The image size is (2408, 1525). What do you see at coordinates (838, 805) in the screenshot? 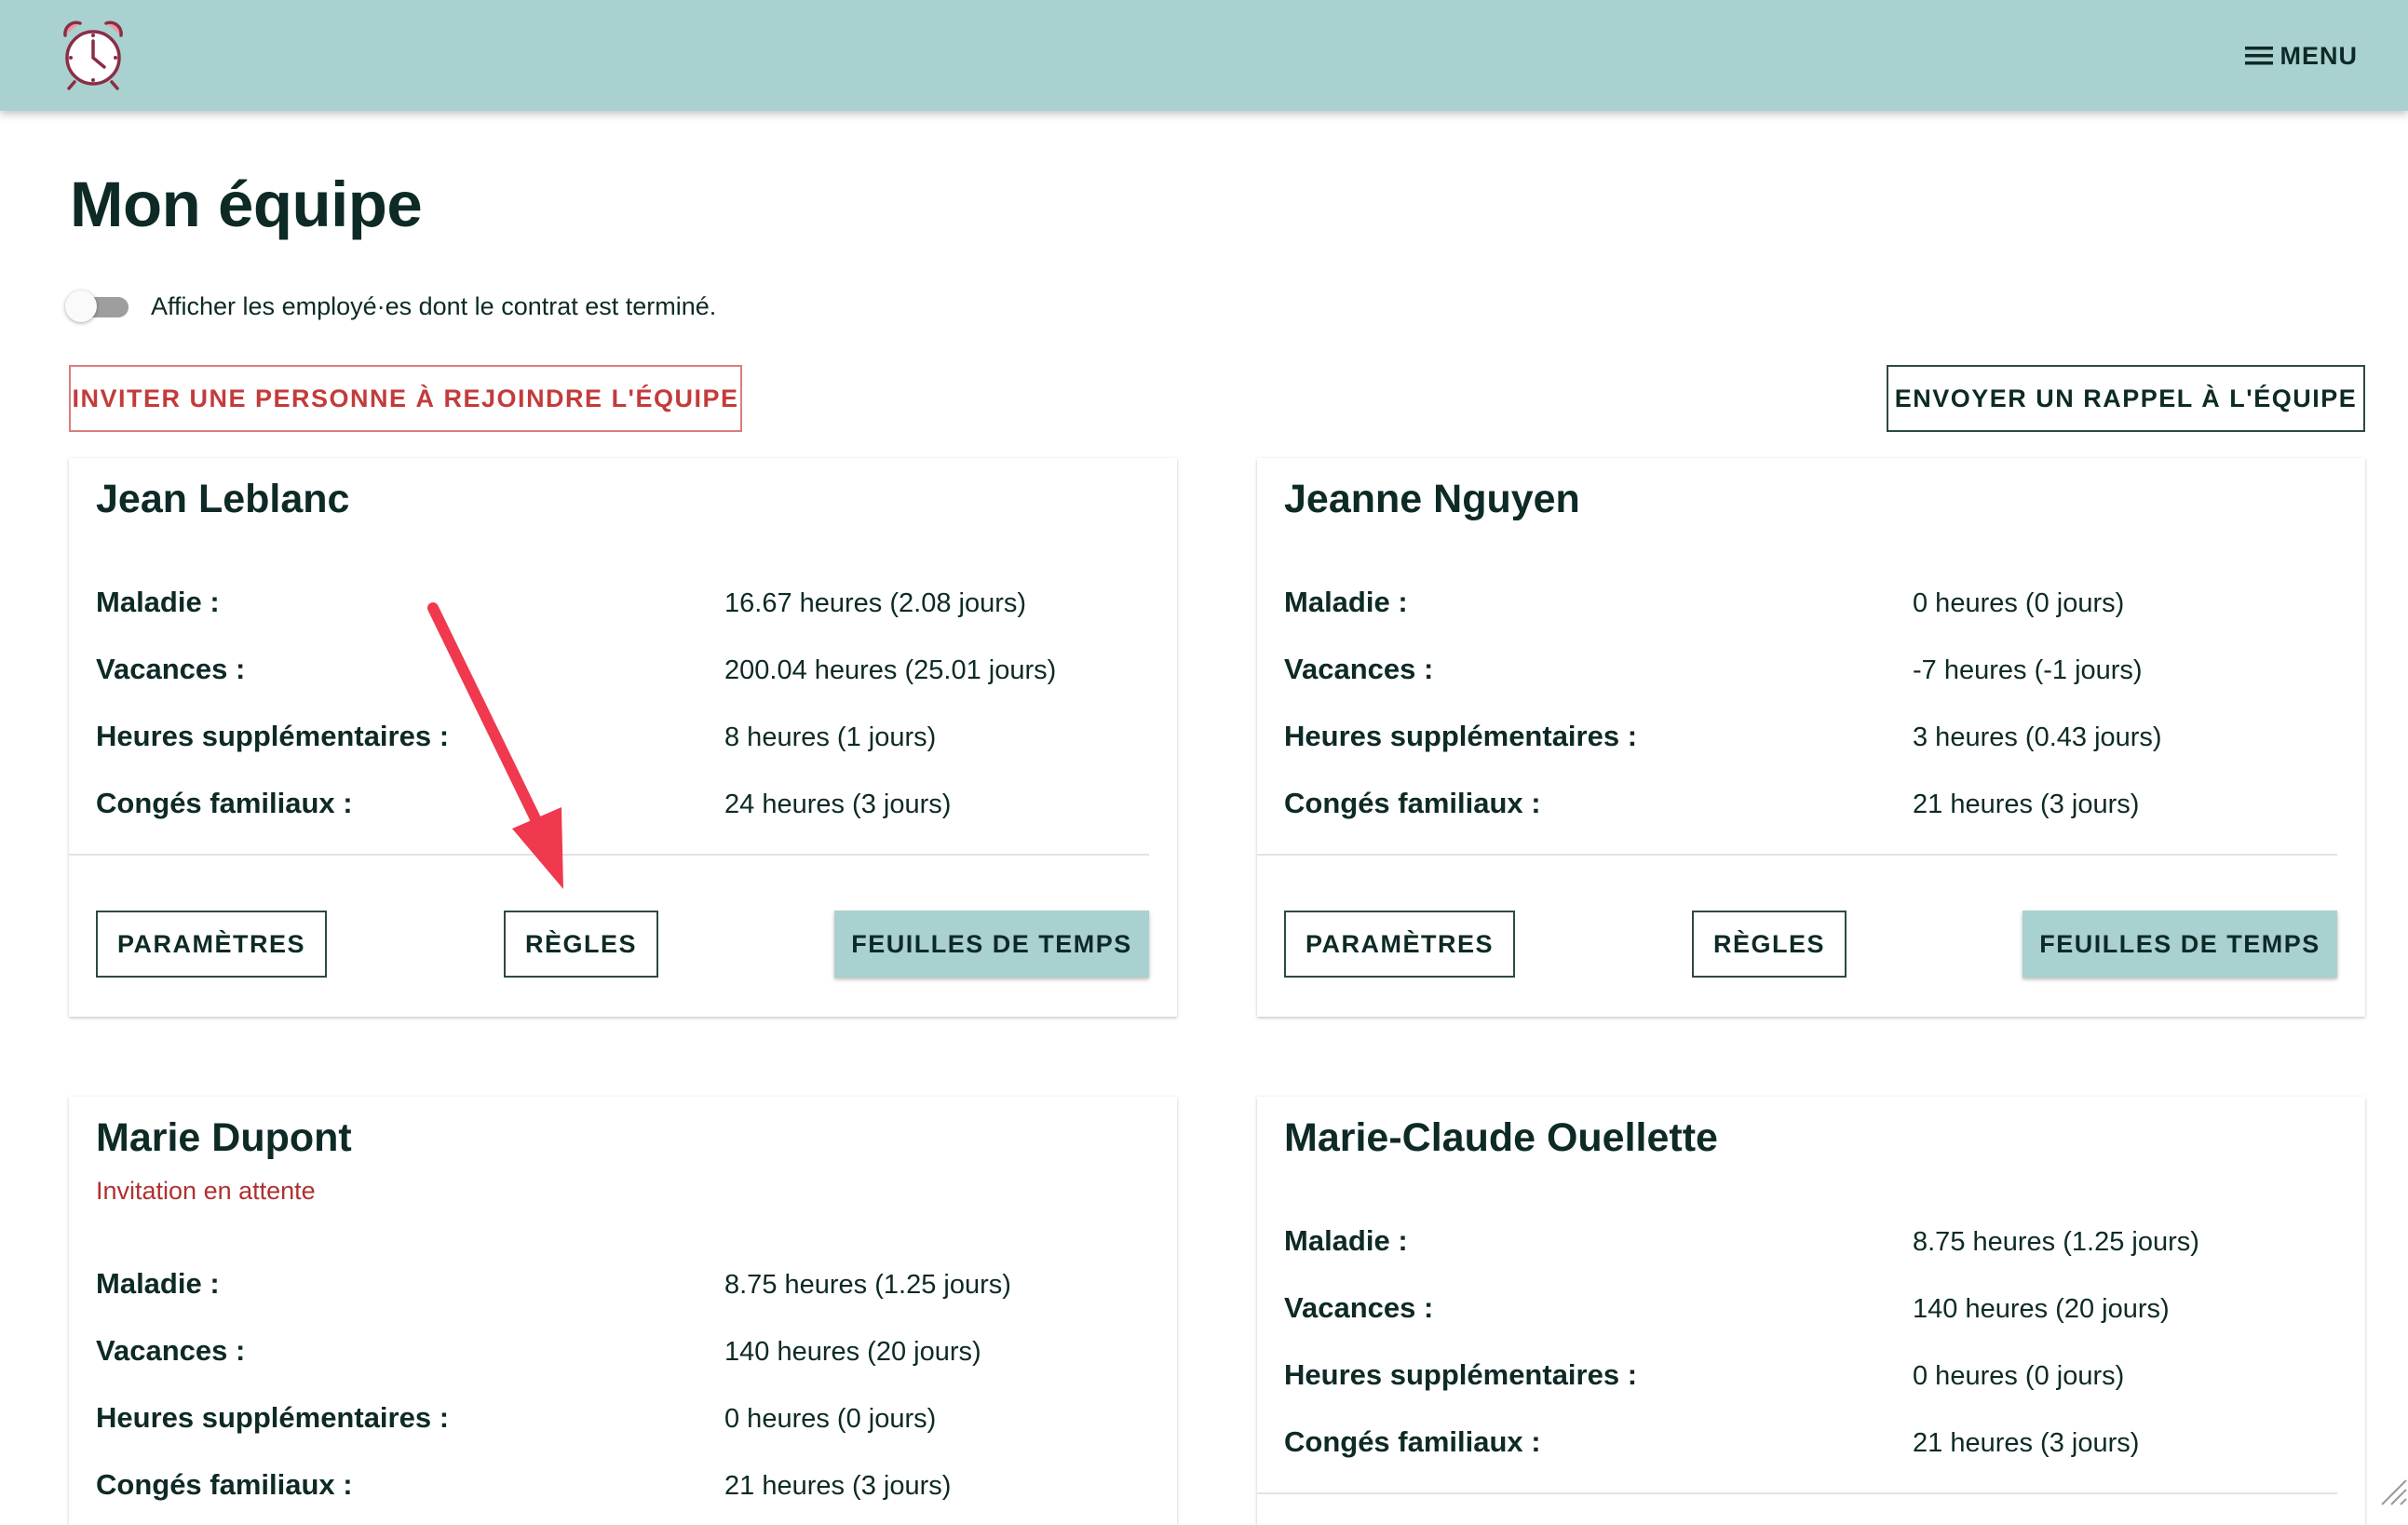
I see `family-leave-value: 24 heures (3 jours)` at bounding box center [838, 805].